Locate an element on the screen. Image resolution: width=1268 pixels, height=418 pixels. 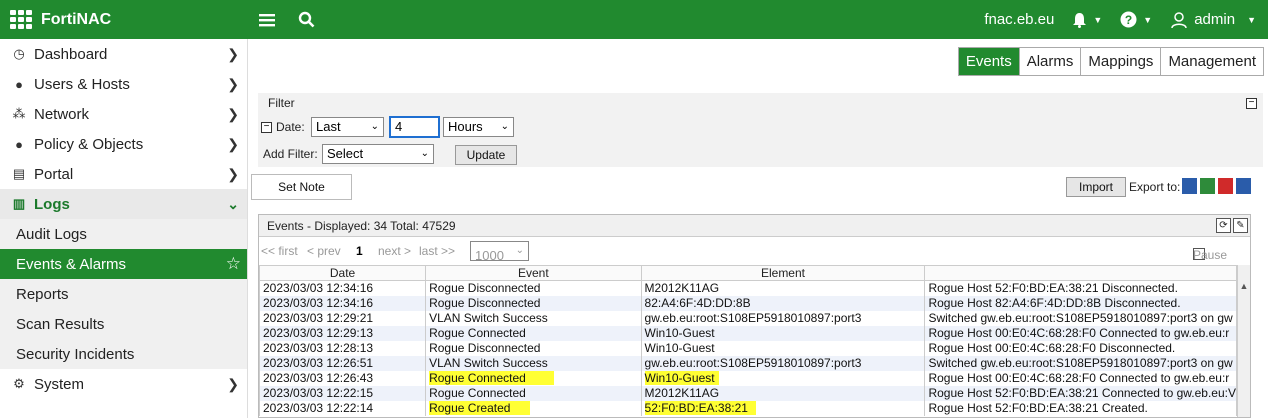
prev-page-link: < prev is located at coordinates (324, 251).